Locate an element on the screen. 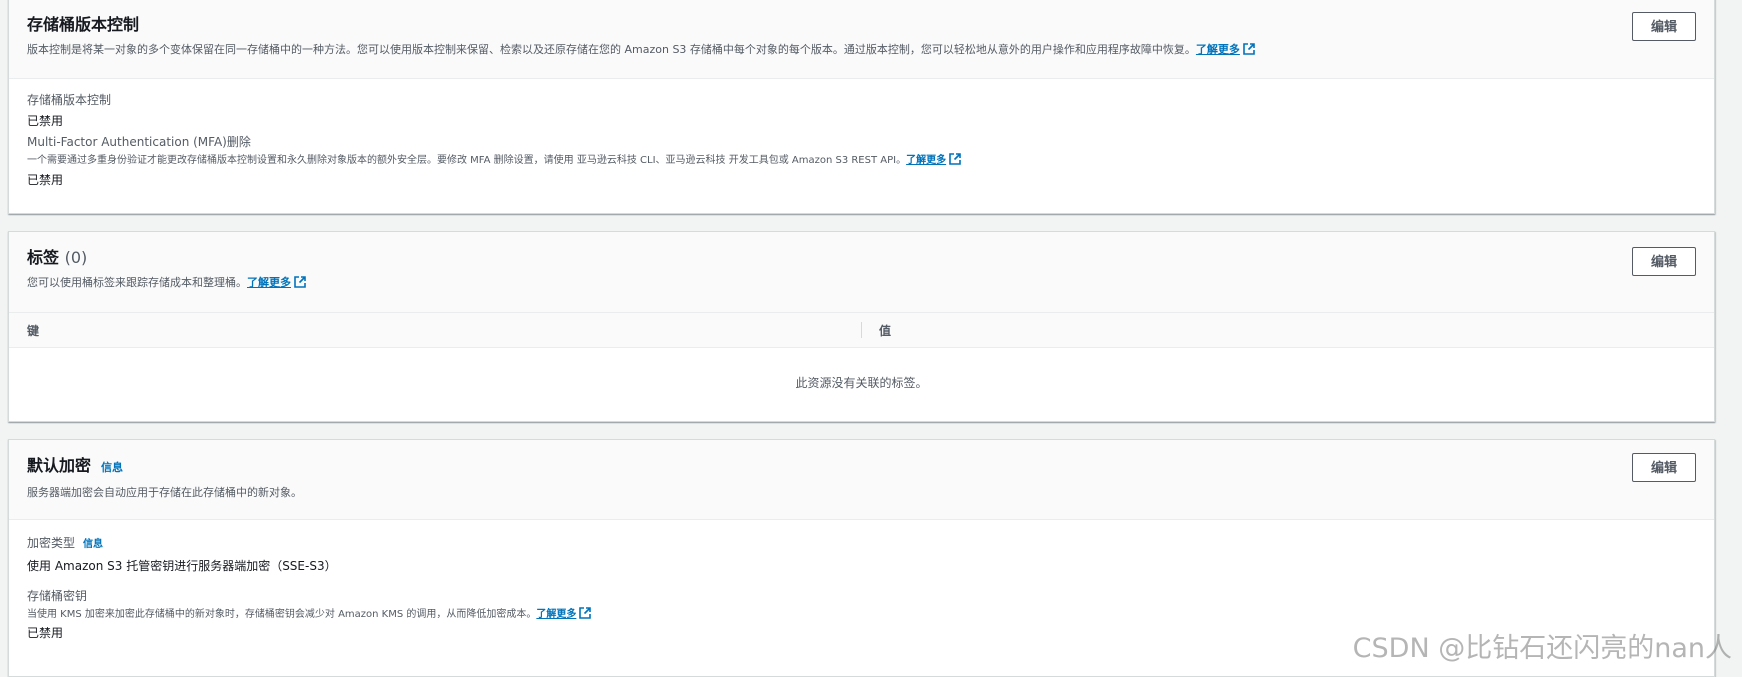  tags-table-header: 键 值 is located at coordinates (861, 330).